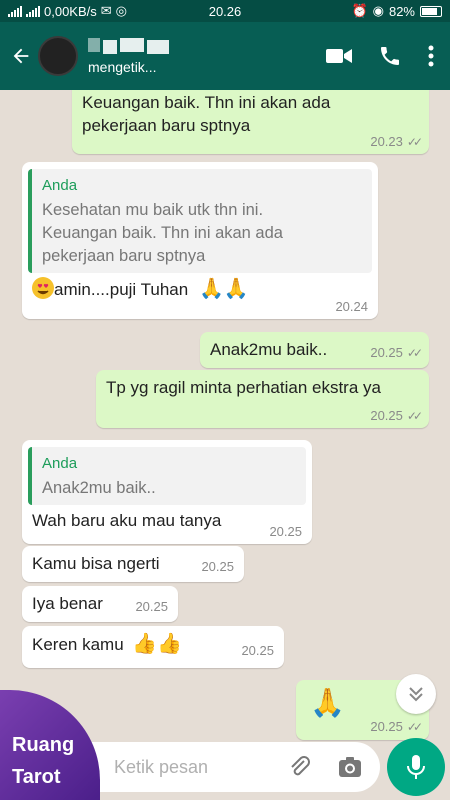 This screenshot has width=450, height=800. I want to click on arrow-left-icon, so click(21, 56).